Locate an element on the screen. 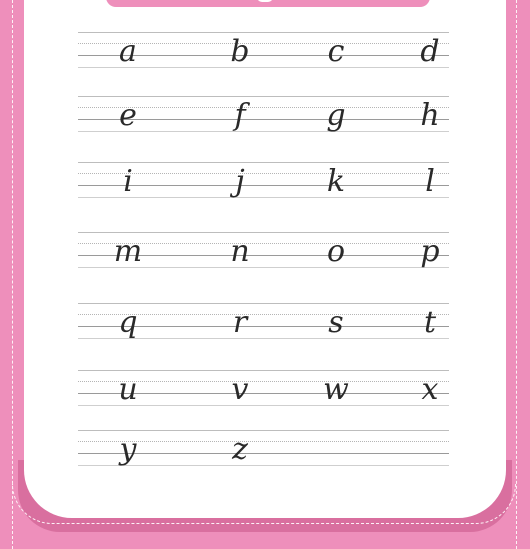  letter-row: q r s t is located at coordinates (263, 321).